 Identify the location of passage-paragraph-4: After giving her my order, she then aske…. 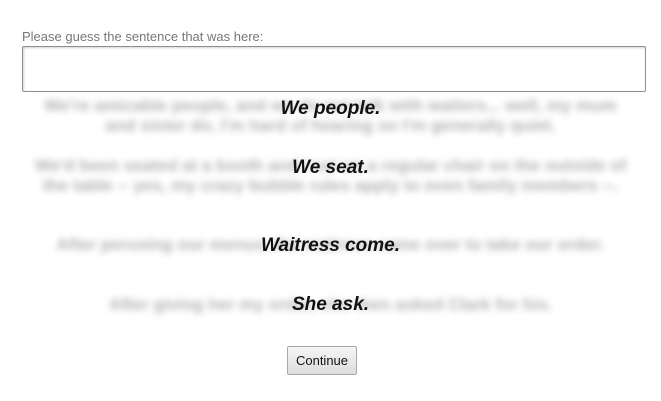
(330, 305).